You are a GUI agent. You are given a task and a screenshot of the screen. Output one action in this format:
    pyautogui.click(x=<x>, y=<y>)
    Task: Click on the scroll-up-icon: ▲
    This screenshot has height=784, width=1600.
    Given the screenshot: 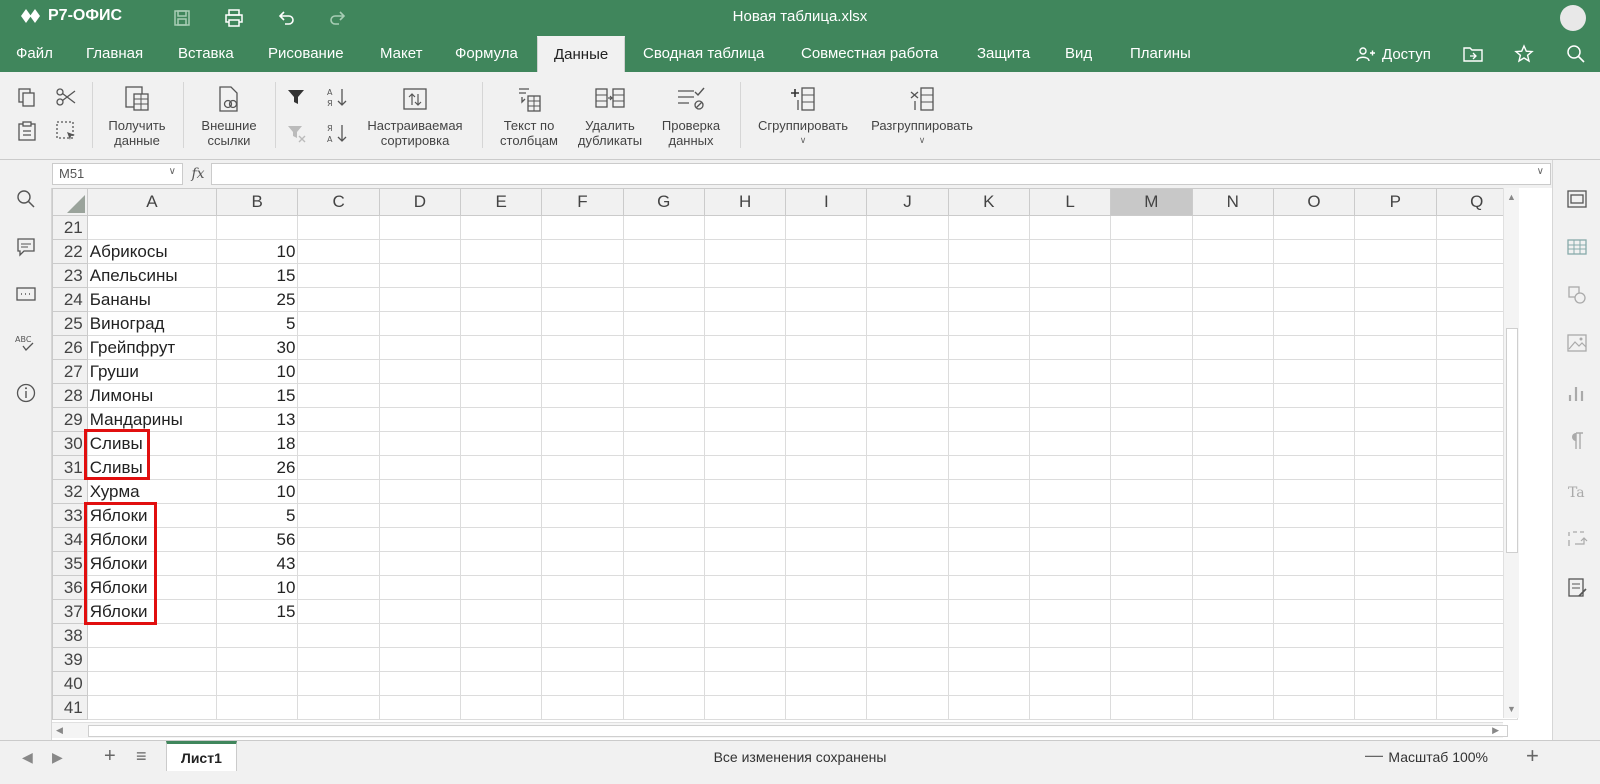 What is the action you would take?
    pyautogui.click(x=1511, y=197)
    